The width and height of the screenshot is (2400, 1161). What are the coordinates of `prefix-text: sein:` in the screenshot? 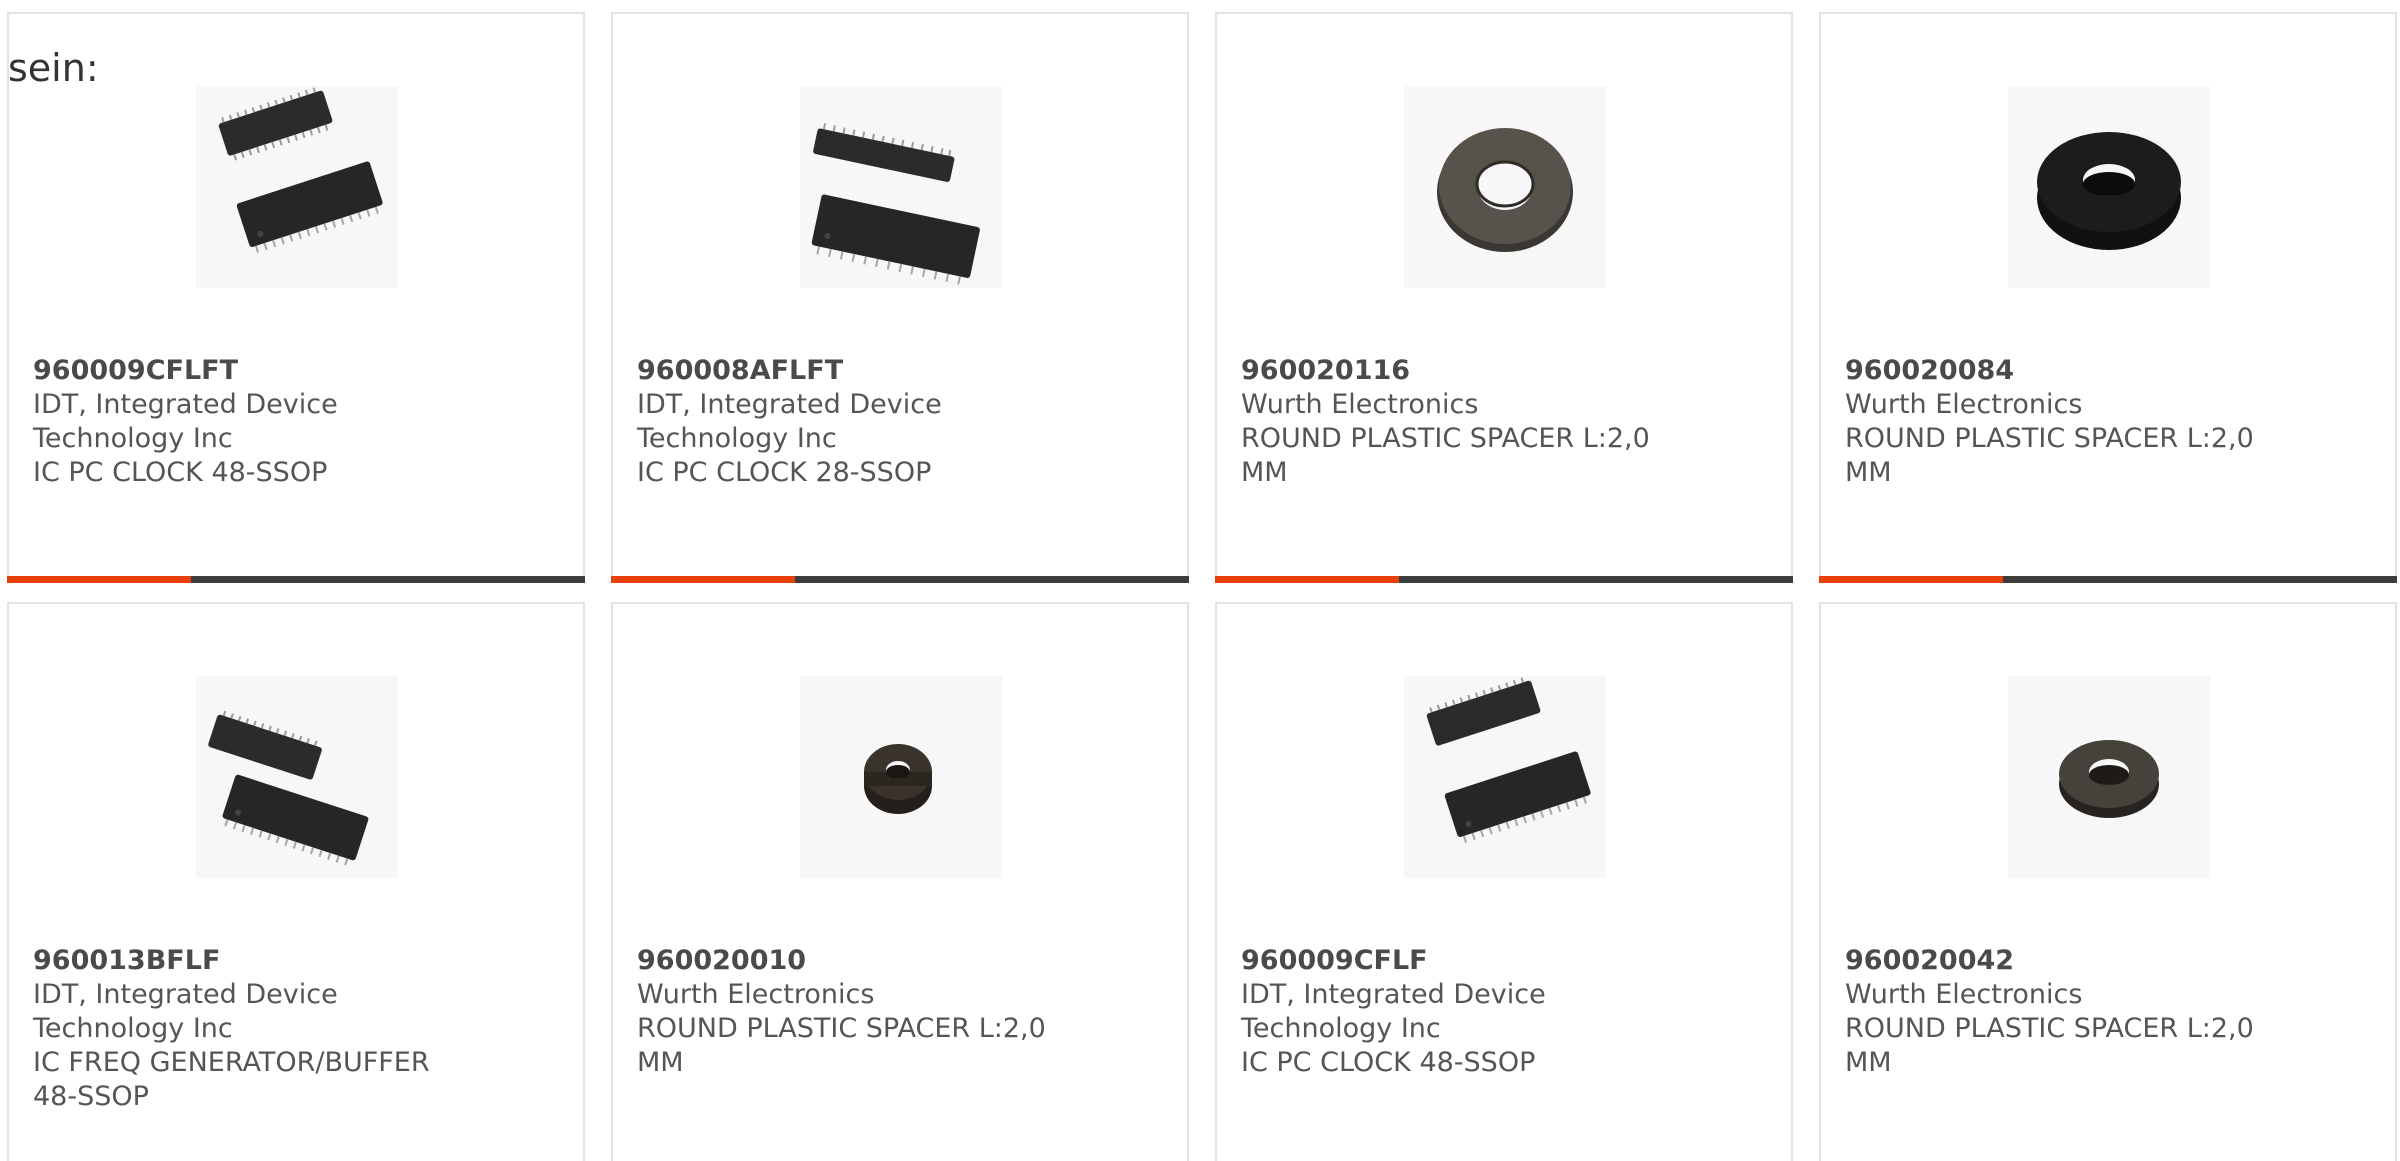 It's located at (53, 68).